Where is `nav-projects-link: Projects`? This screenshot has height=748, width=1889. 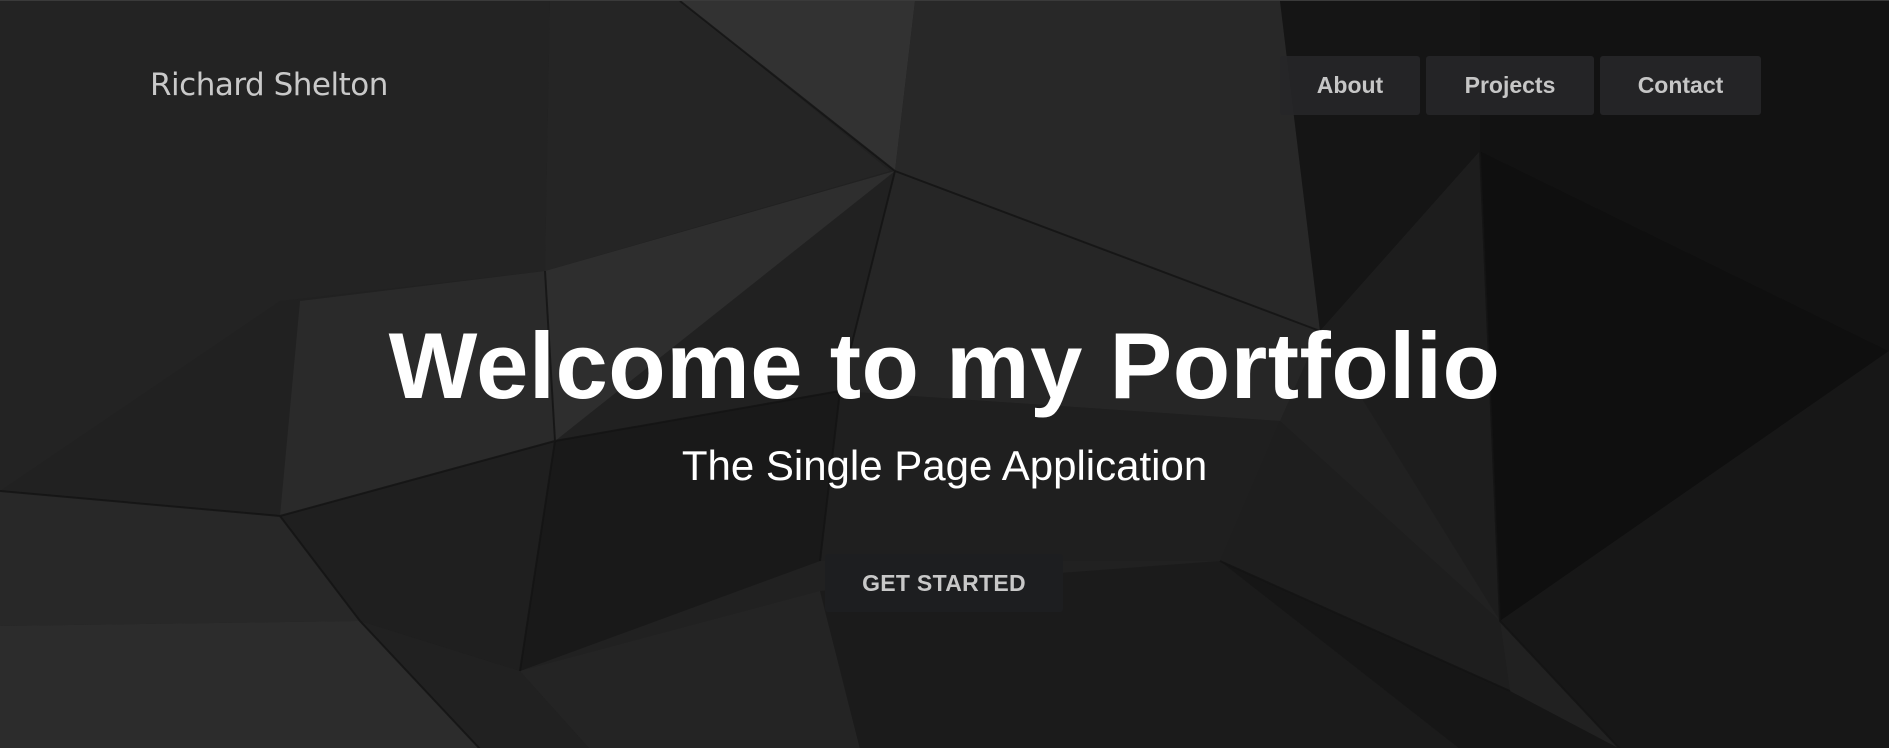
nav-projects-link: Projects is located at coordinates (1510, 85).